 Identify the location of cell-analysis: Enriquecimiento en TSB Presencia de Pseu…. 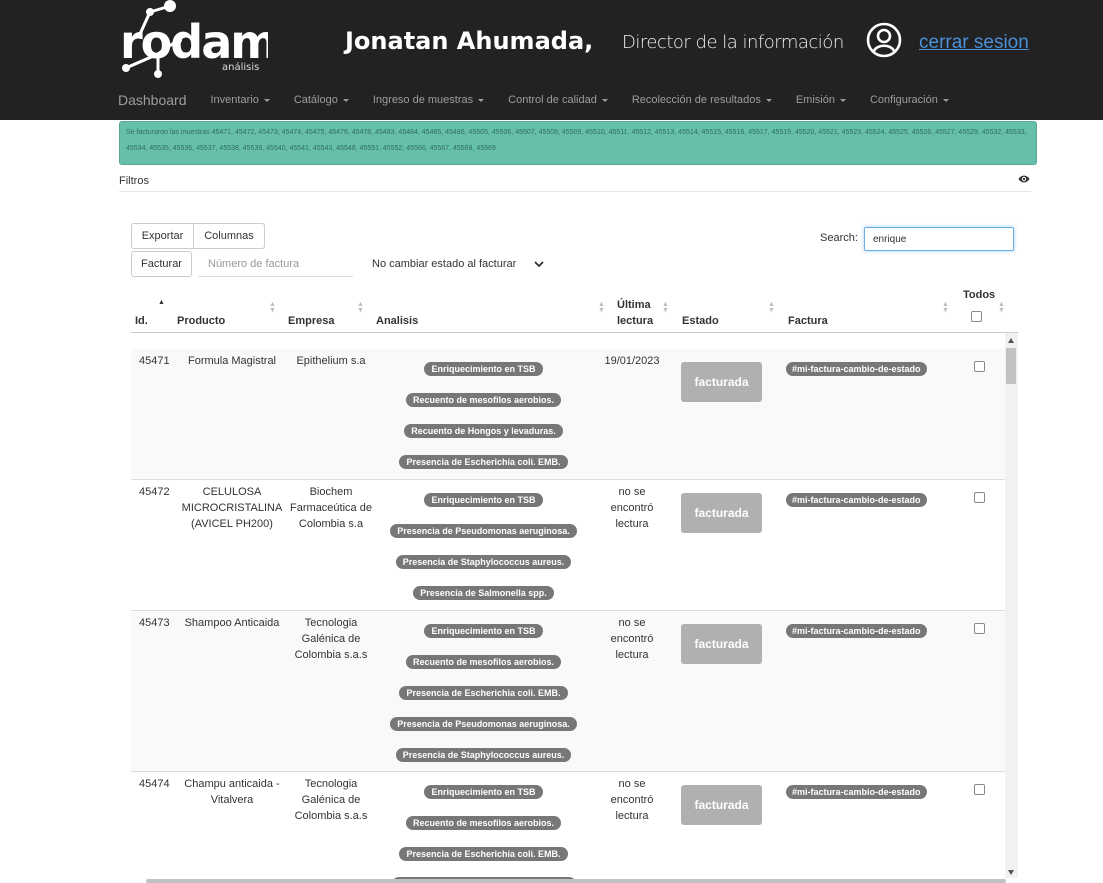
(483, 554).